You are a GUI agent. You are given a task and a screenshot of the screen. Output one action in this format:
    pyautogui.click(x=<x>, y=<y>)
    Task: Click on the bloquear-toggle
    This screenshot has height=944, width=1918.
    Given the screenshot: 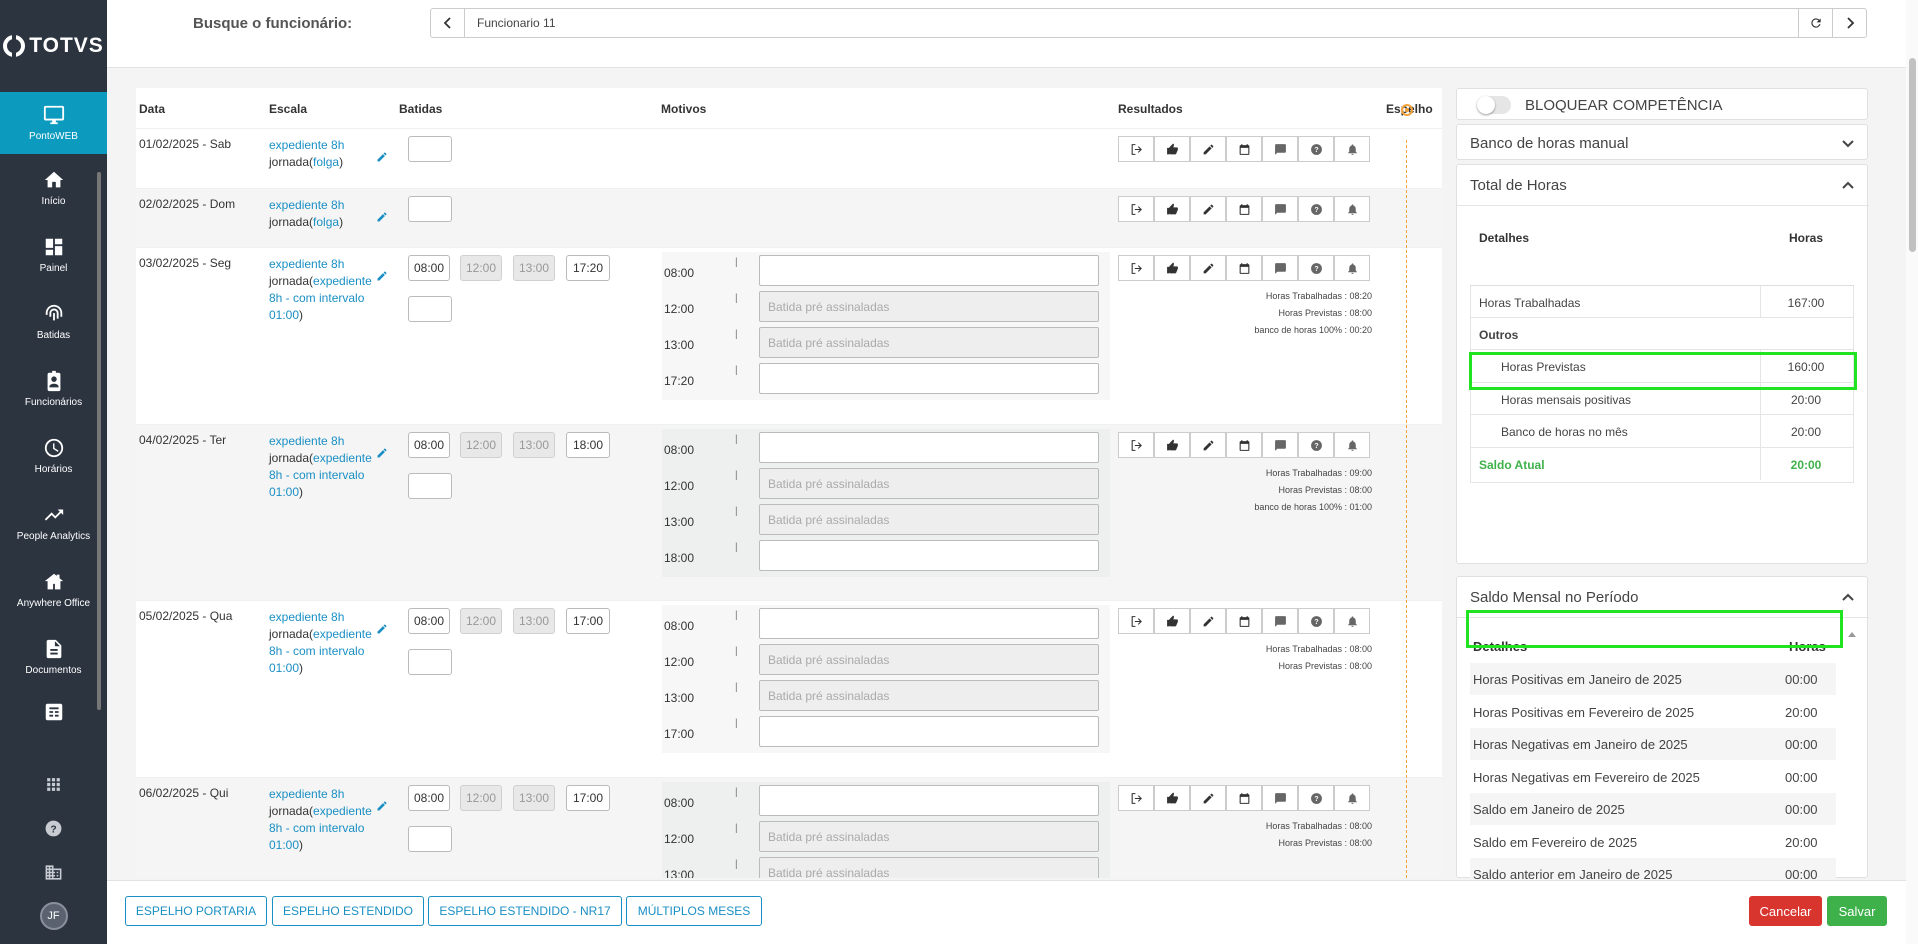 What is the action you would take?
    pyautogui.click(x=1494, y=105)
    